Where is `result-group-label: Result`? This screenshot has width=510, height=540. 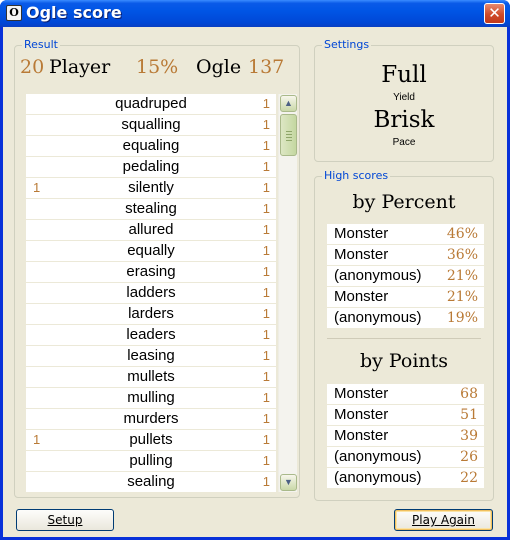 result-group-label: Result is located at coordinates (41, 44).